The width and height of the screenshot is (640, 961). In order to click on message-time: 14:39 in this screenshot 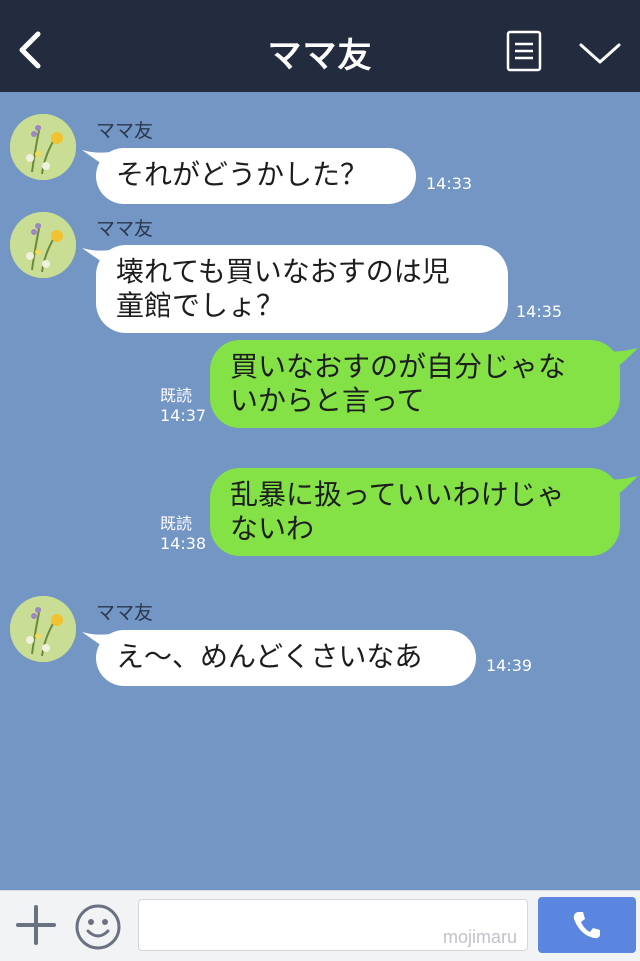, I will do `click(509, 665)`.